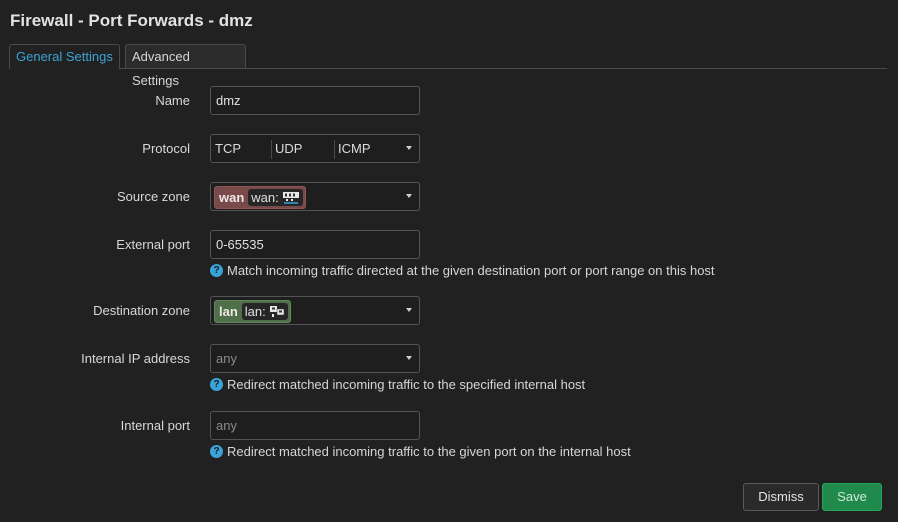  I want to click on source-zone-select: wan wan:, so click(315, 196).